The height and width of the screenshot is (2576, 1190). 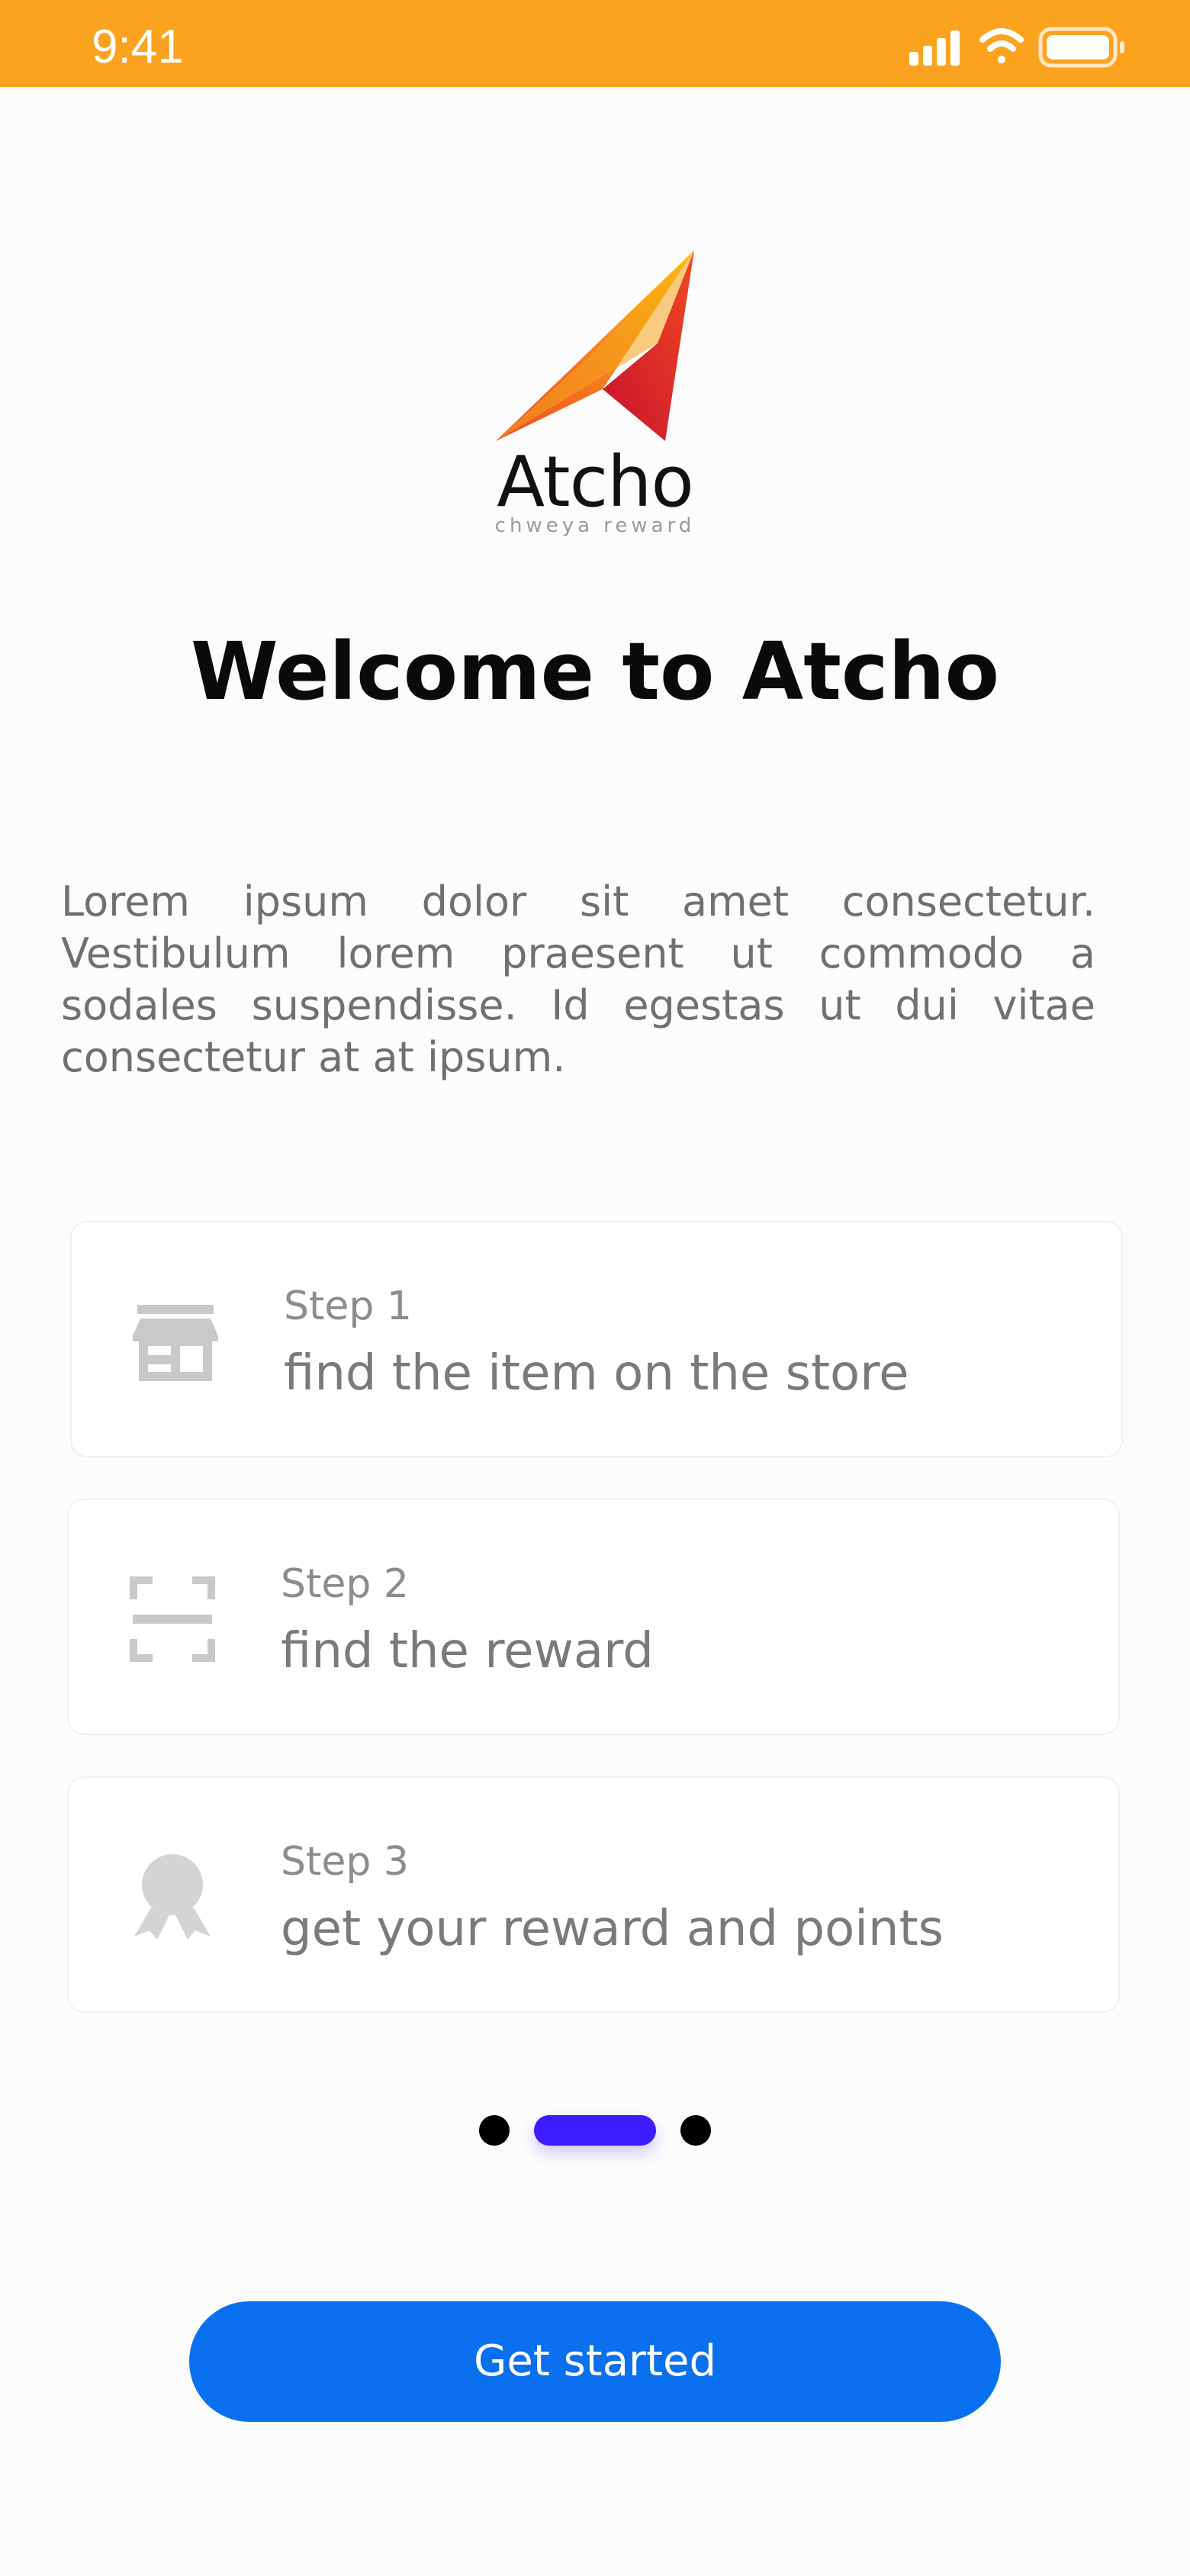 What do you see at coordinates (595, 525) in the screenshot?
I see `brand-tagline: chweya reward` at bounding box center [595, 525].